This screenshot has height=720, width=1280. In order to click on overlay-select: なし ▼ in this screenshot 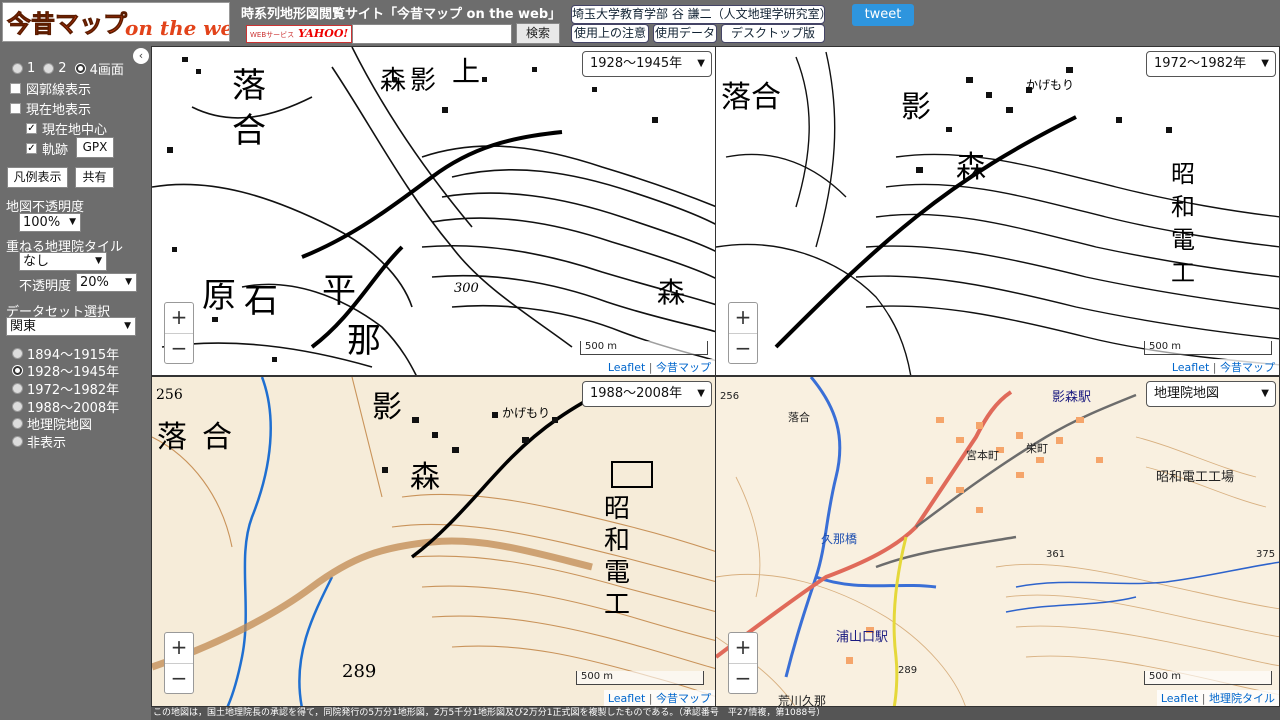, I will do `click(63, 261)`.